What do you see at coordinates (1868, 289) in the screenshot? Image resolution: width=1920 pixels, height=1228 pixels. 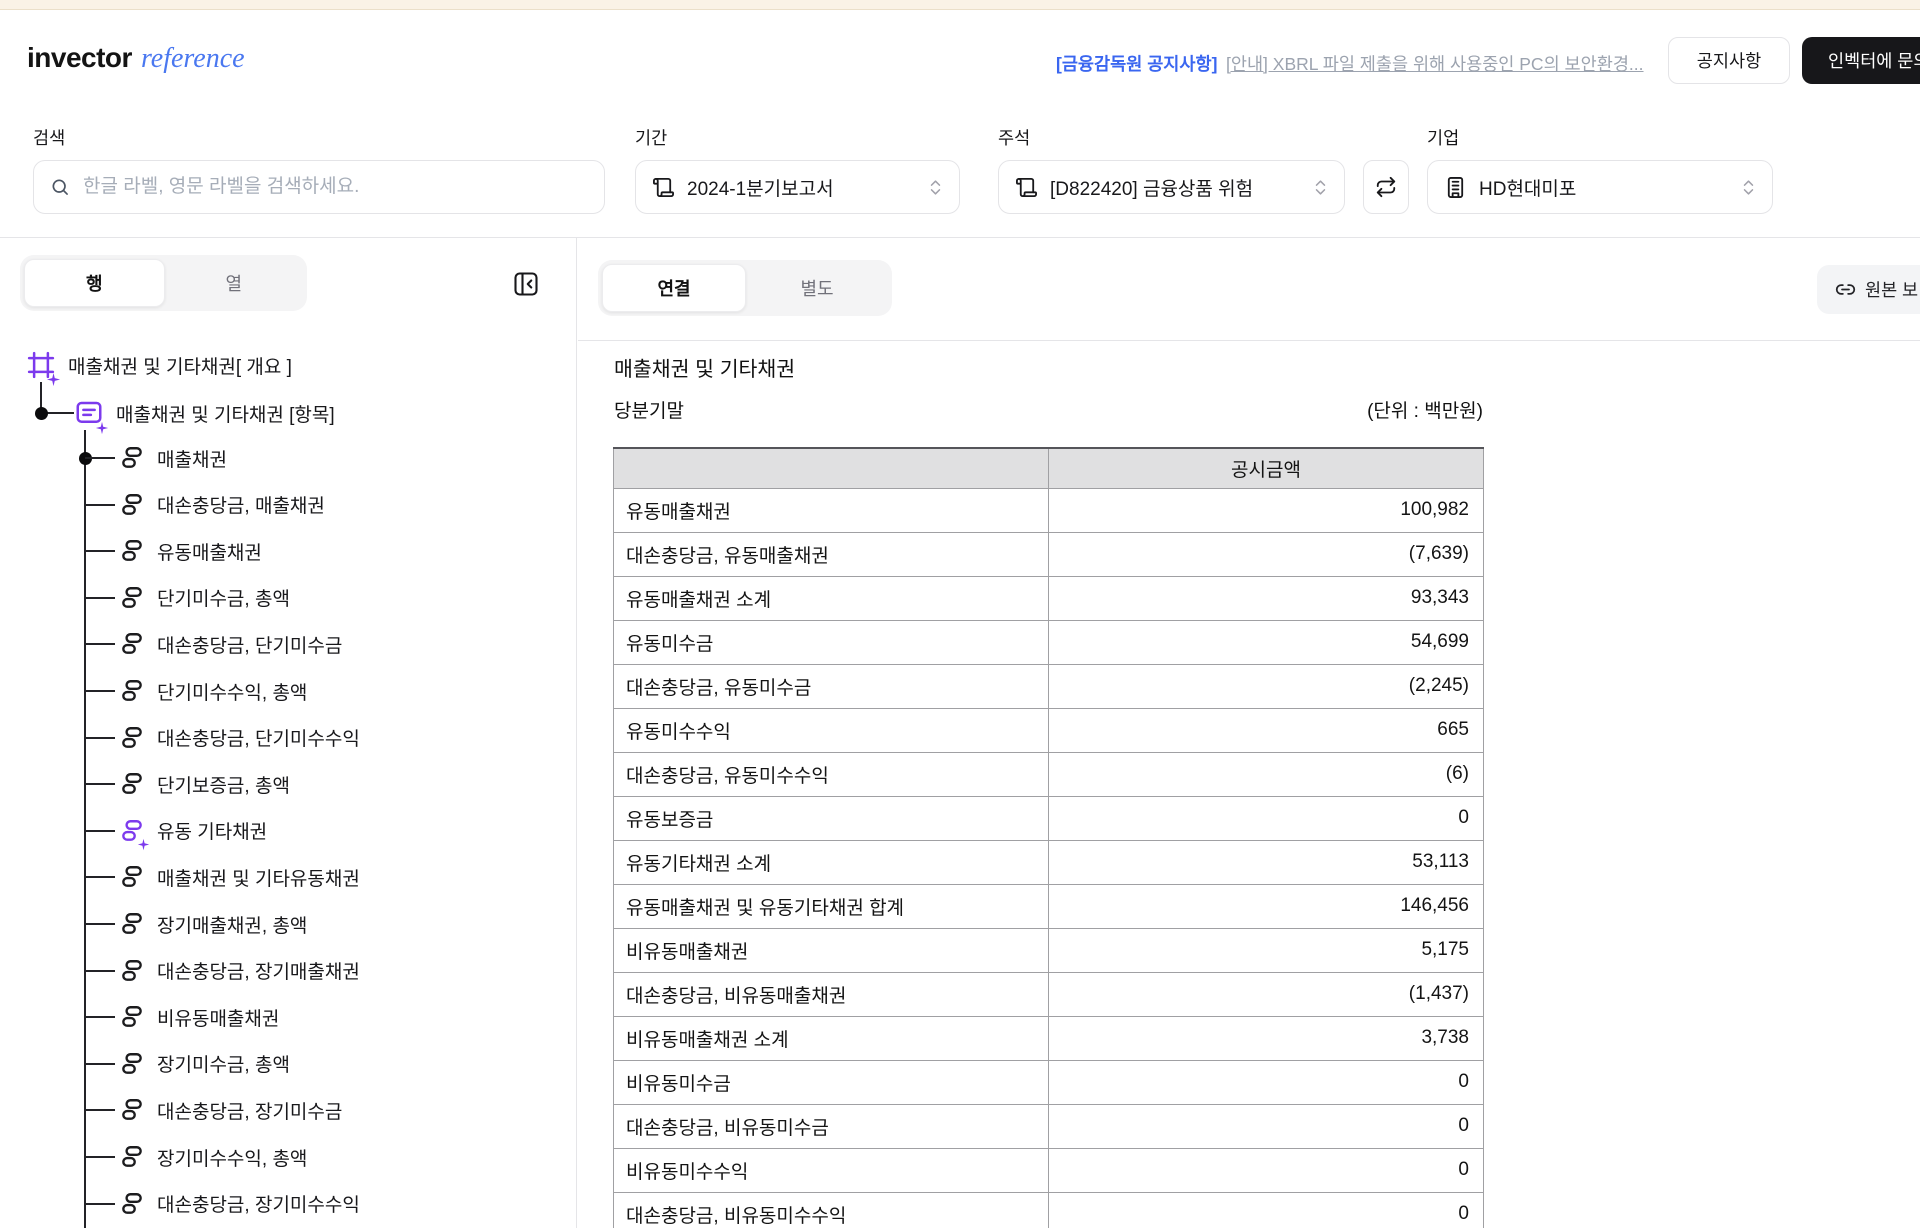 I see `view-source-button: 원본 보` at bounding box center [1868, 289].